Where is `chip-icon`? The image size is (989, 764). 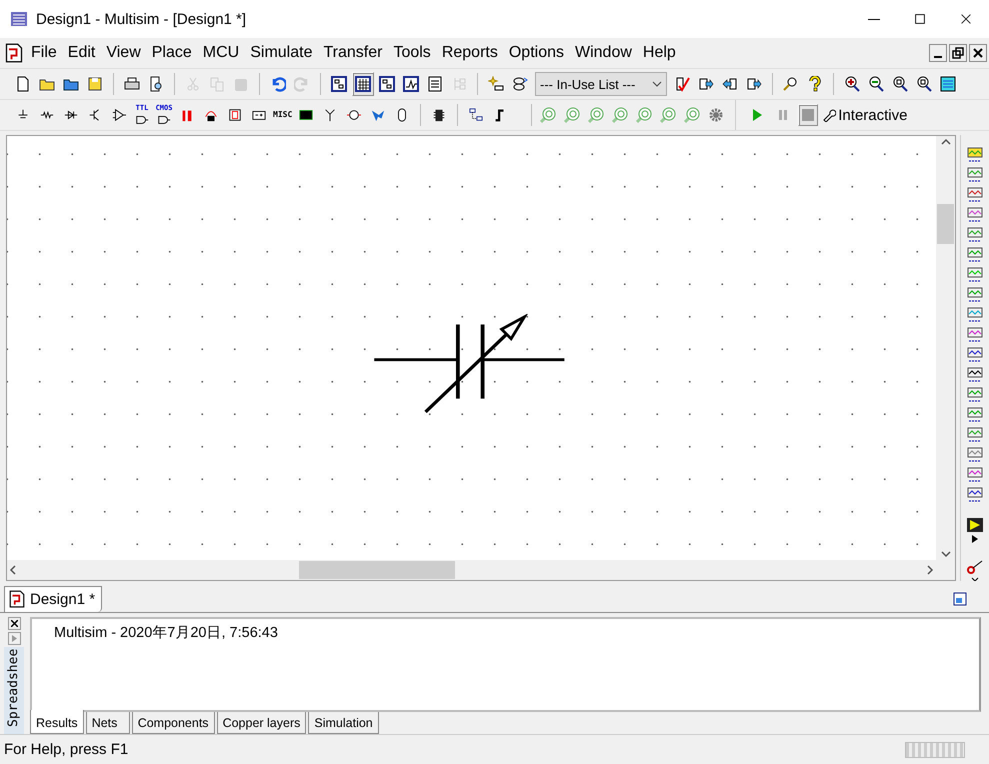 chip-icon is located at coordinates (439, 115).